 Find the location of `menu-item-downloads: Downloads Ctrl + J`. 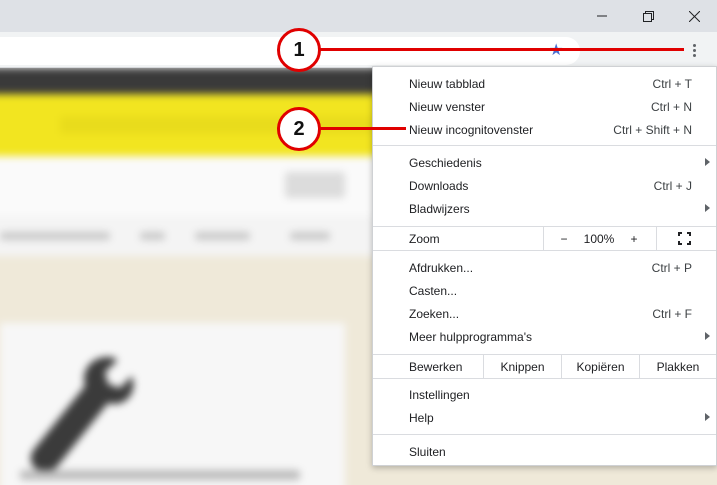

menu-item-downloads: Downloads Ctrl + J is located at coordinates (544, 185).